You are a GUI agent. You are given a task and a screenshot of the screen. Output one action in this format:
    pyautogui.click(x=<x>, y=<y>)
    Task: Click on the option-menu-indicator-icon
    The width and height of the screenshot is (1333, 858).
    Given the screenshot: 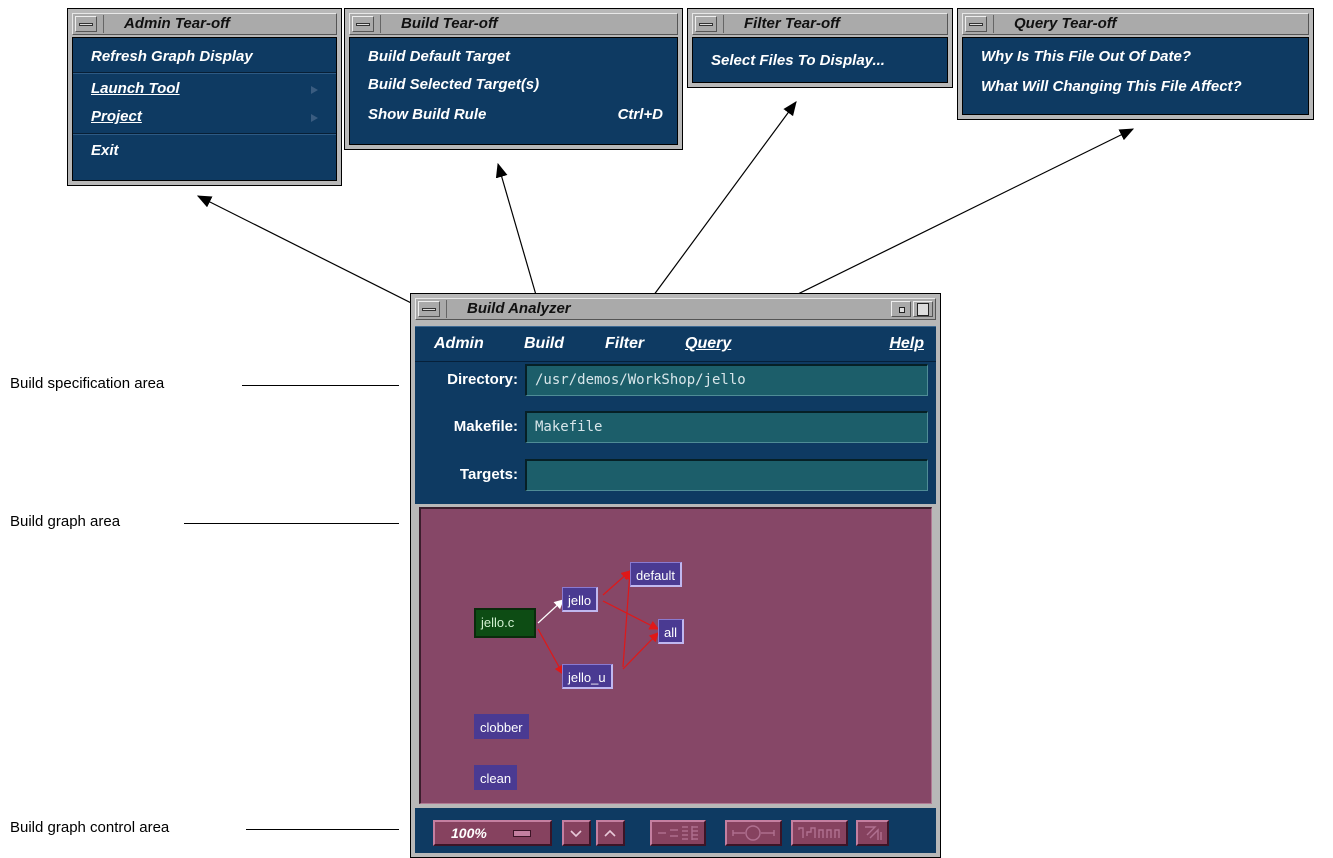 What is the action you would take?
    pyautogui.click(x=522, y=833)
    